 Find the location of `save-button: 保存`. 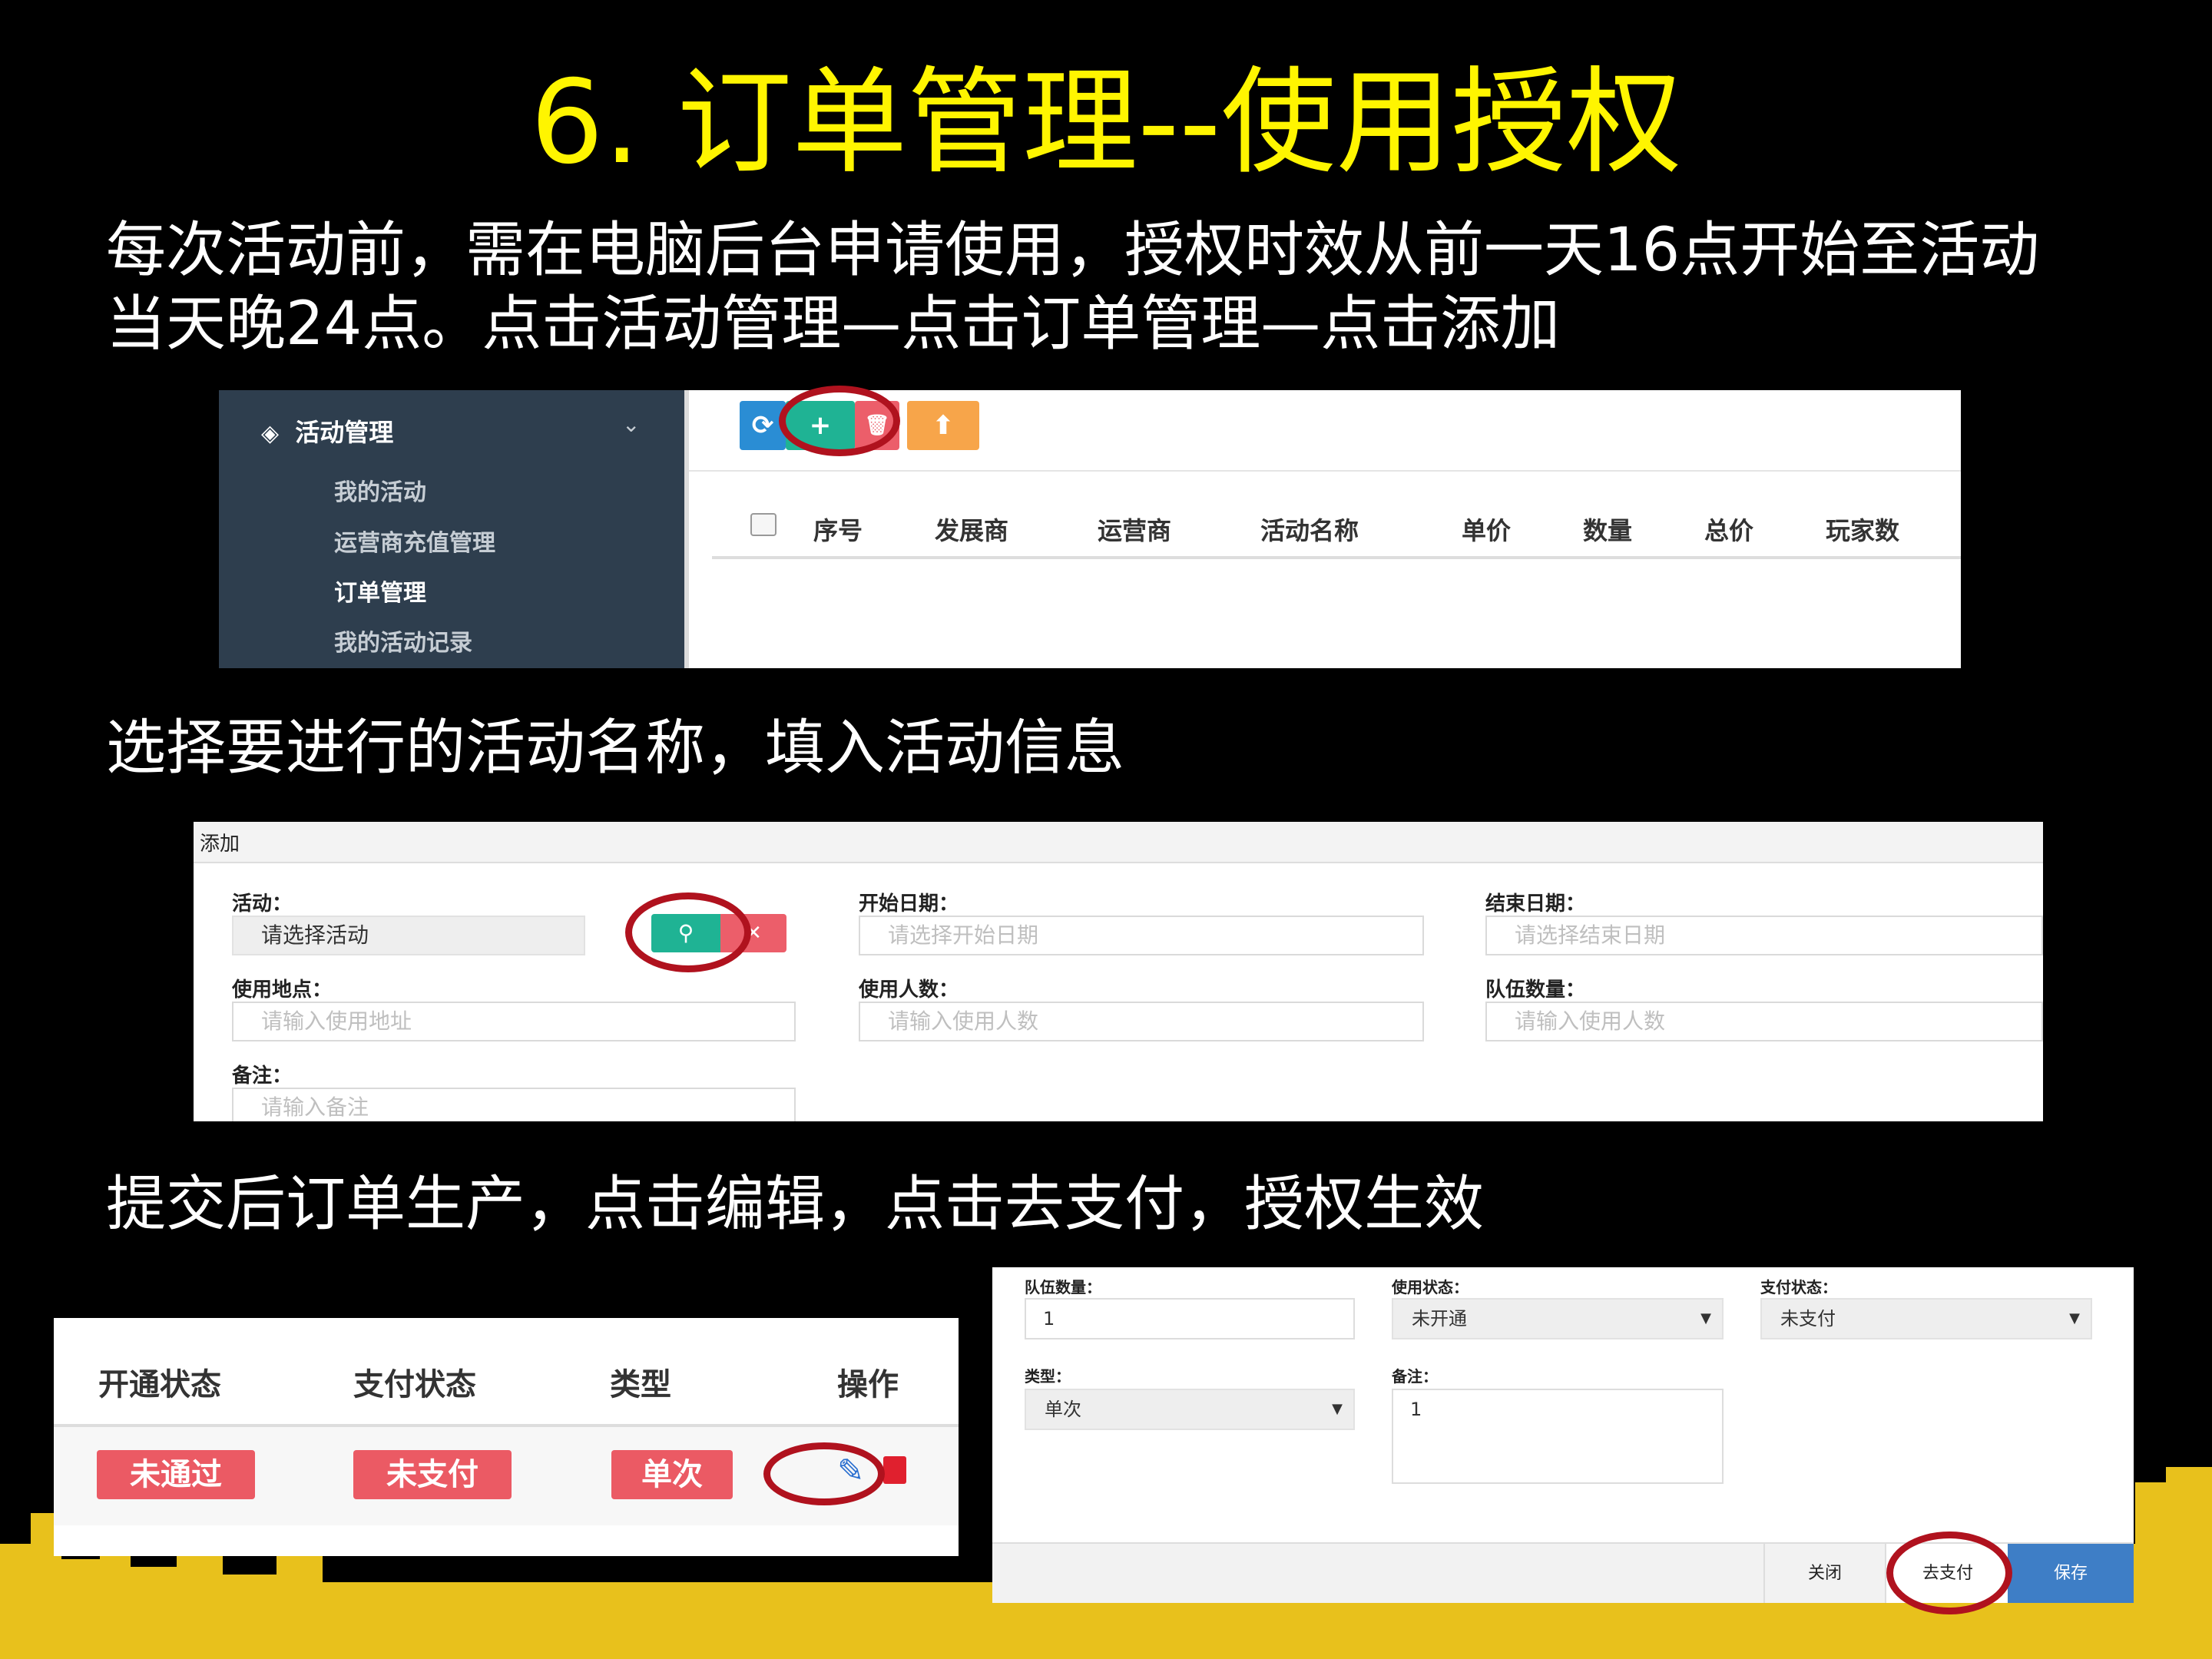

save-button: 保存 is located at coordinates (2071, 1574).